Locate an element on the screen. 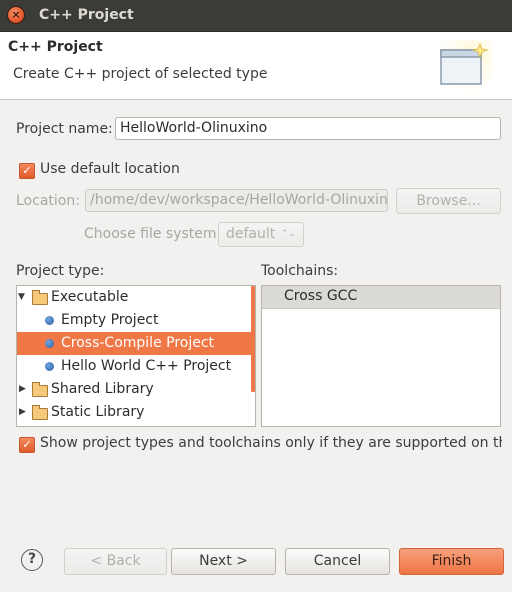 This screenshot has height=592, width=512. tree-item-label: Static Library is located at coordinates (98, 412).